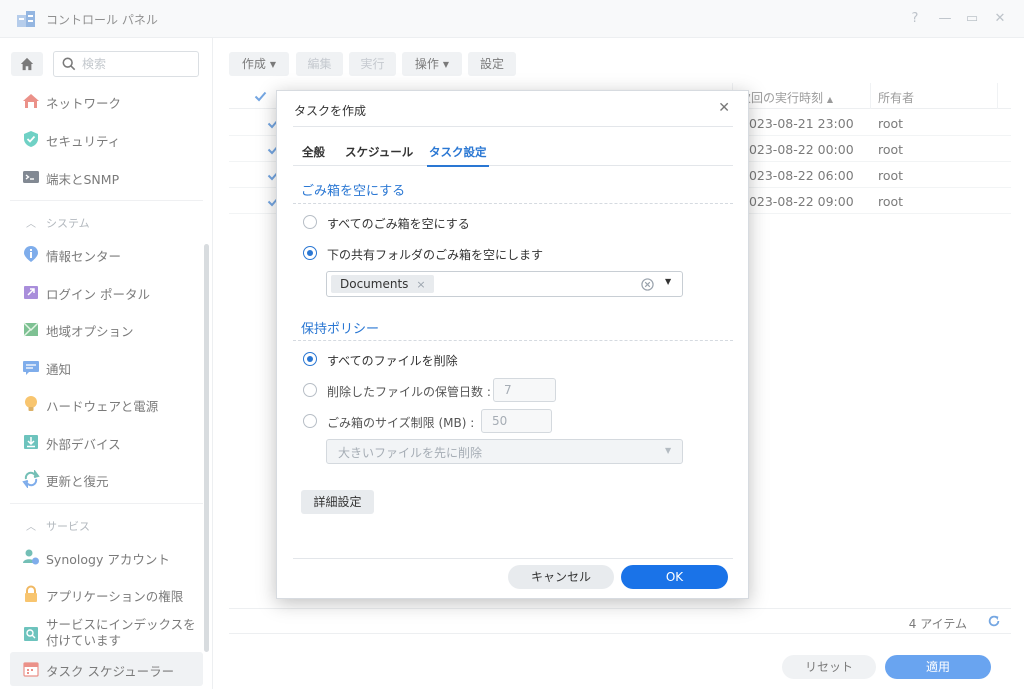 The height and width of the screenshot is (689, 1024). Describe the element at coordinates (504, 284) in the screenshot. I see `shared-folder-select: Documents × ▼` at that location.